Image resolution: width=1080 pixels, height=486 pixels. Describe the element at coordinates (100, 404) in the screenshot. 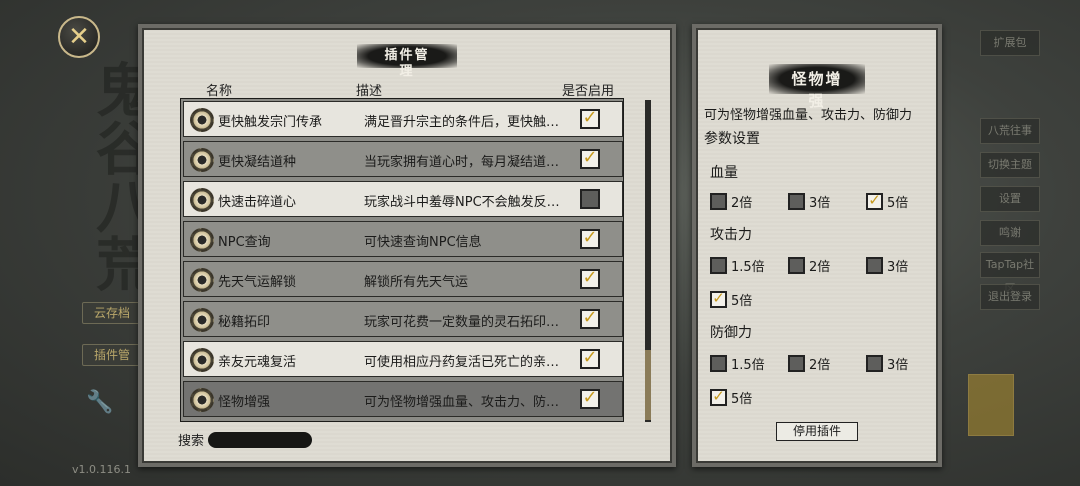

I see `wrench-icon: 🔧` at that location.